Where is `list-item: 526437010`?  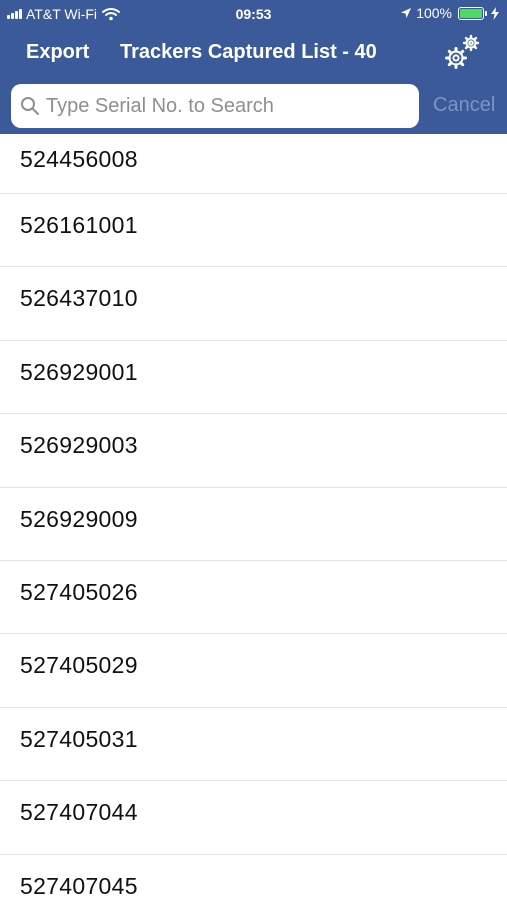 list-item: 526437010 is located at coordinates (253, 304).